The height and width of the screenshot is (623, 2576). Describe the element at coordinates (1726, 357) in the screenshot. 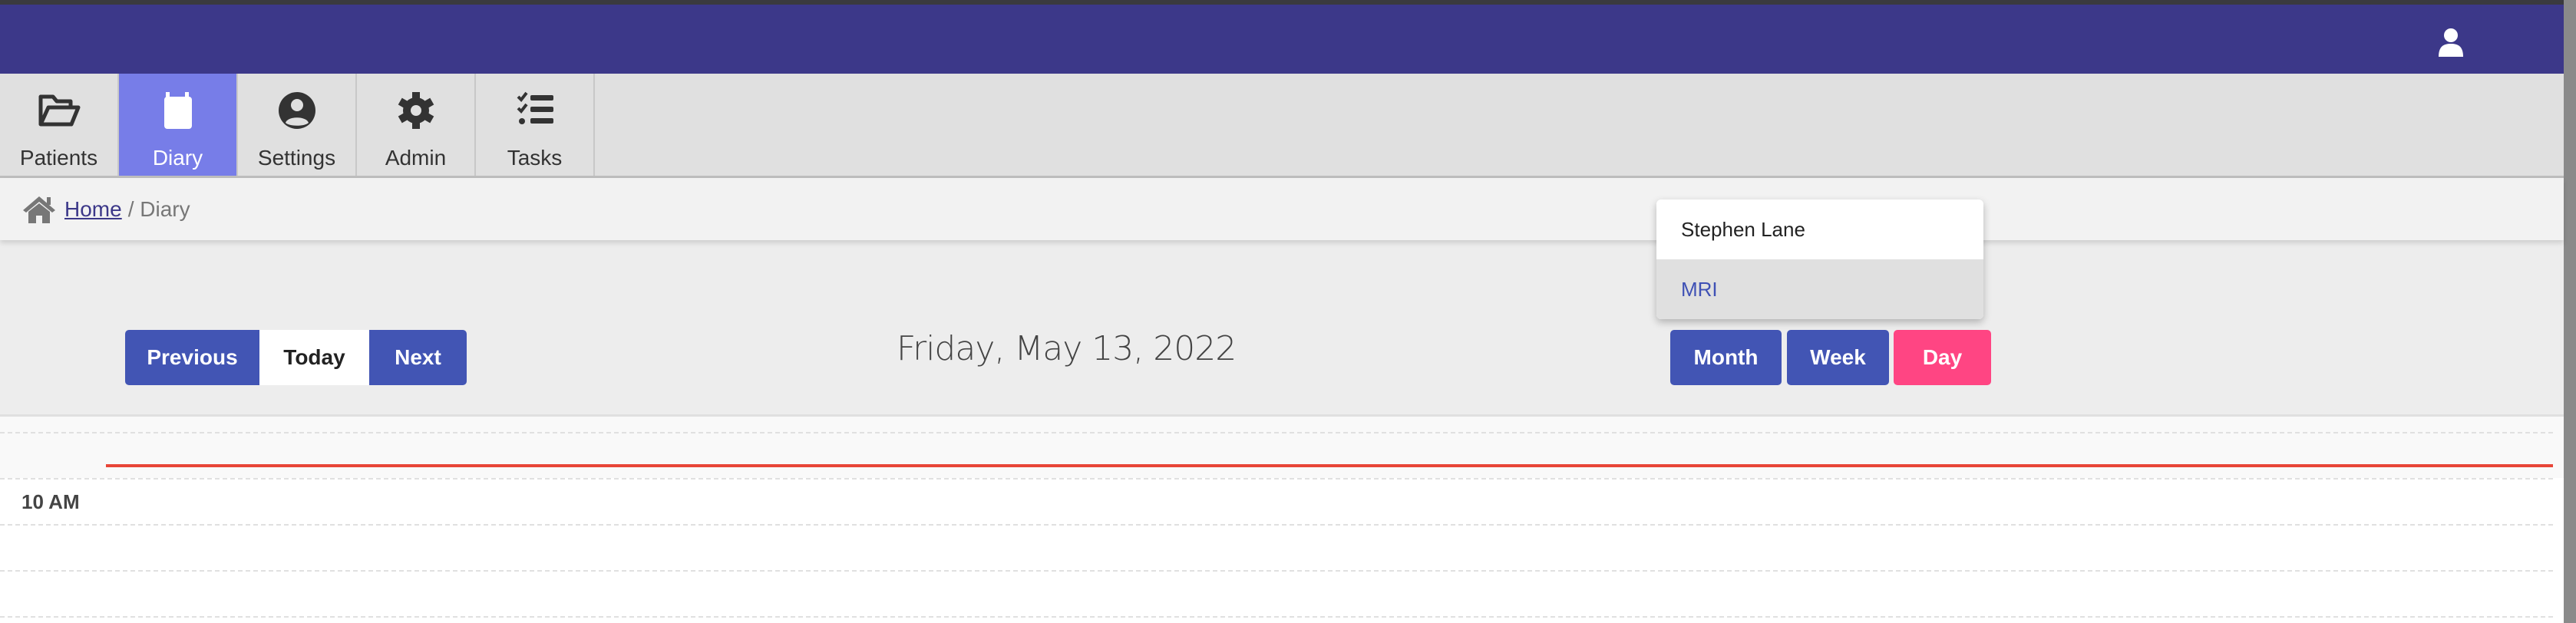

I see `month-view-button: Month` at that location.